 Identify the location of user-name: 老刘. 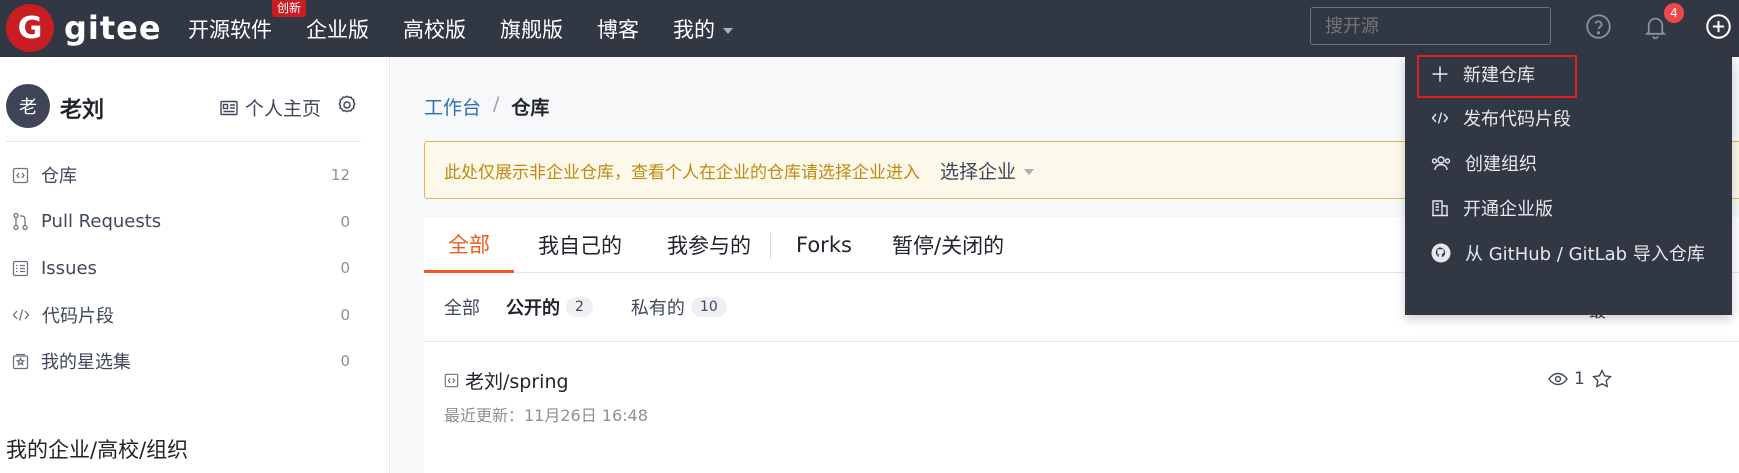
(82, 108).